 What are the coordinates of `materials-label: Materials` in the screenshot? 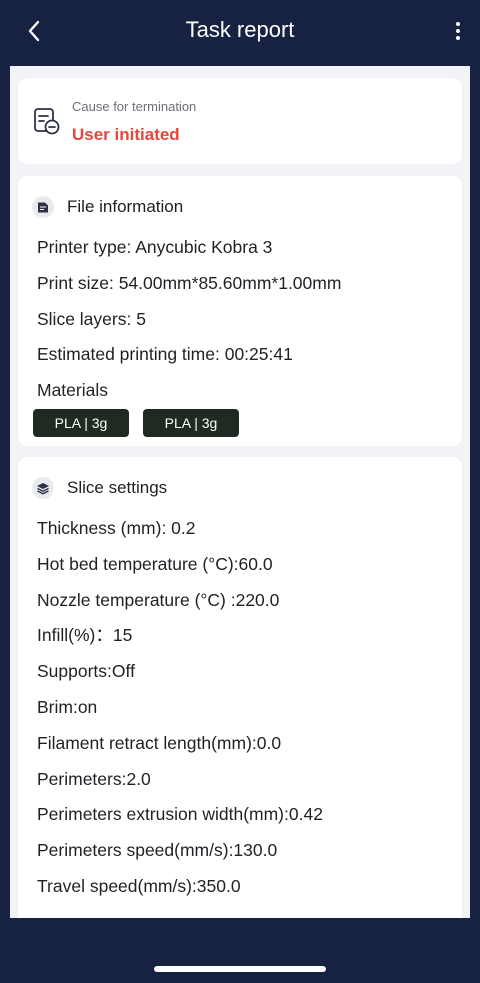 It's located at (72, 390).